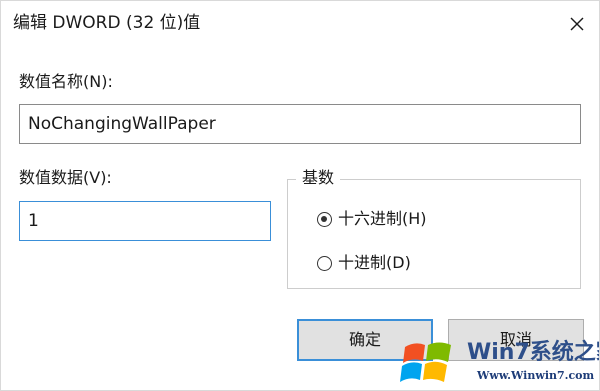  I want to click on watermark: Win7系统之家 Www.Winwin7.com, so click(498, 362).